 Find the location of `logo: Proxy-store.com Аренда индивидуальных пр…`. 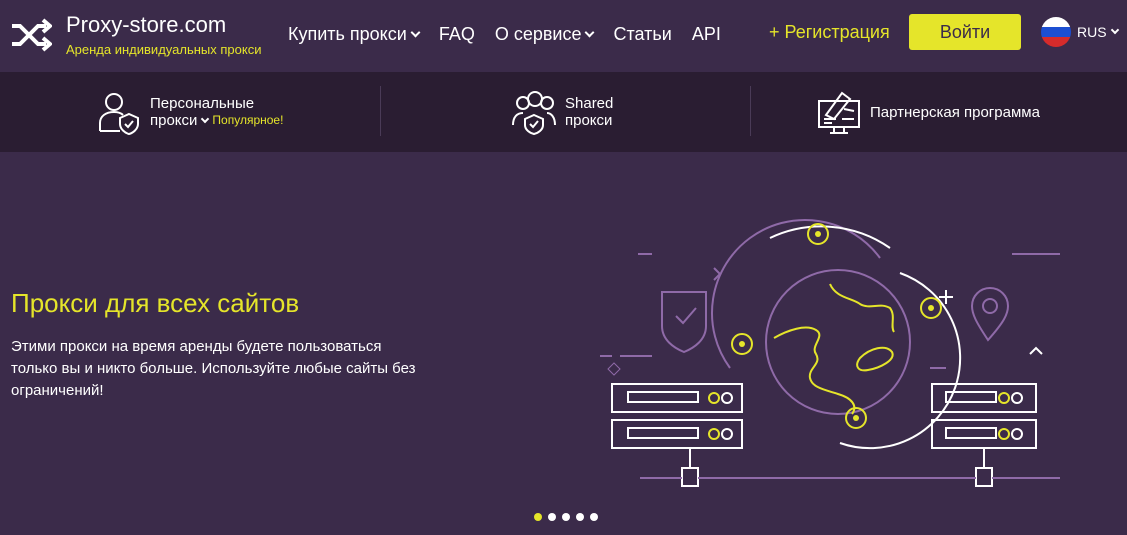

logo: Proxy-store.com Аренда индивидуальных пр… is located at coordinates (150, 37).